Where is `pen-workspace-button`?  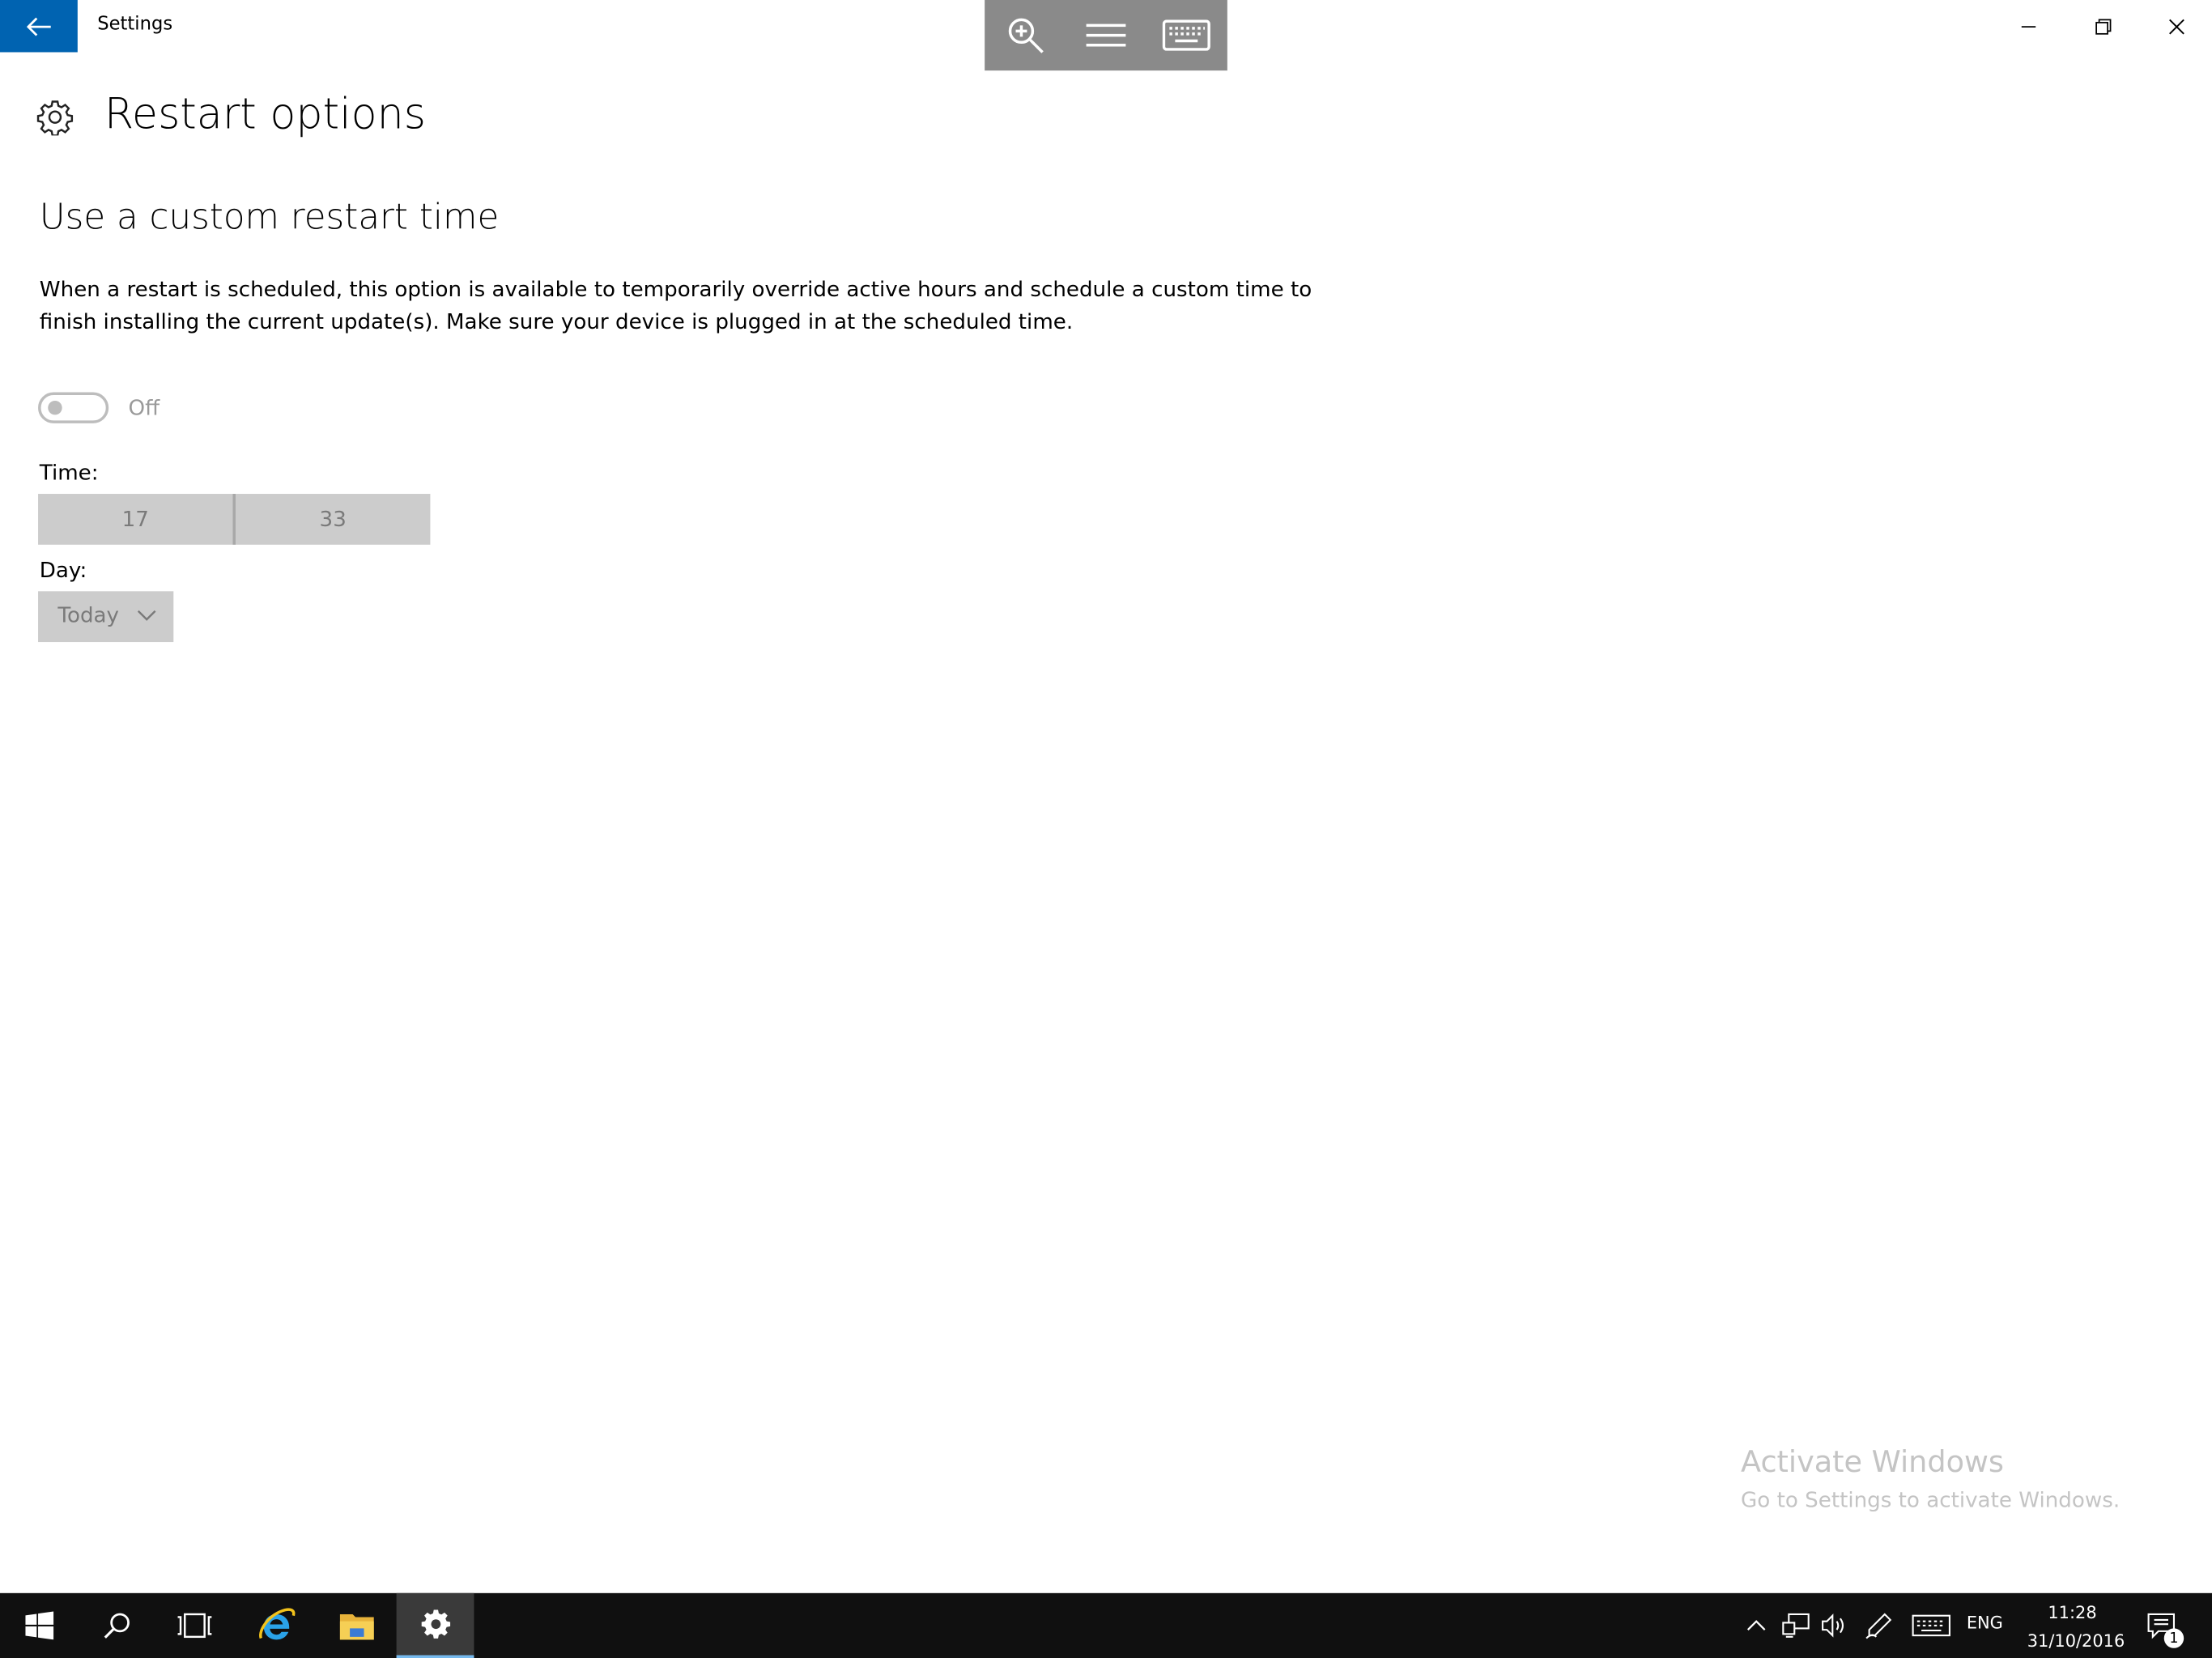 pen-workspace-button is located at coordinates (1880, 1625).